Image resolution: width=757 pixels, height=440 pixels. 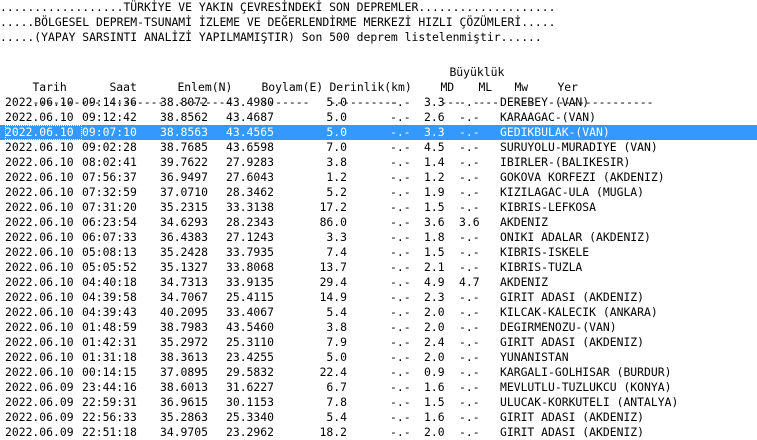 I want to click on cell-lon: 43.4980, so click(x=249, y=102).